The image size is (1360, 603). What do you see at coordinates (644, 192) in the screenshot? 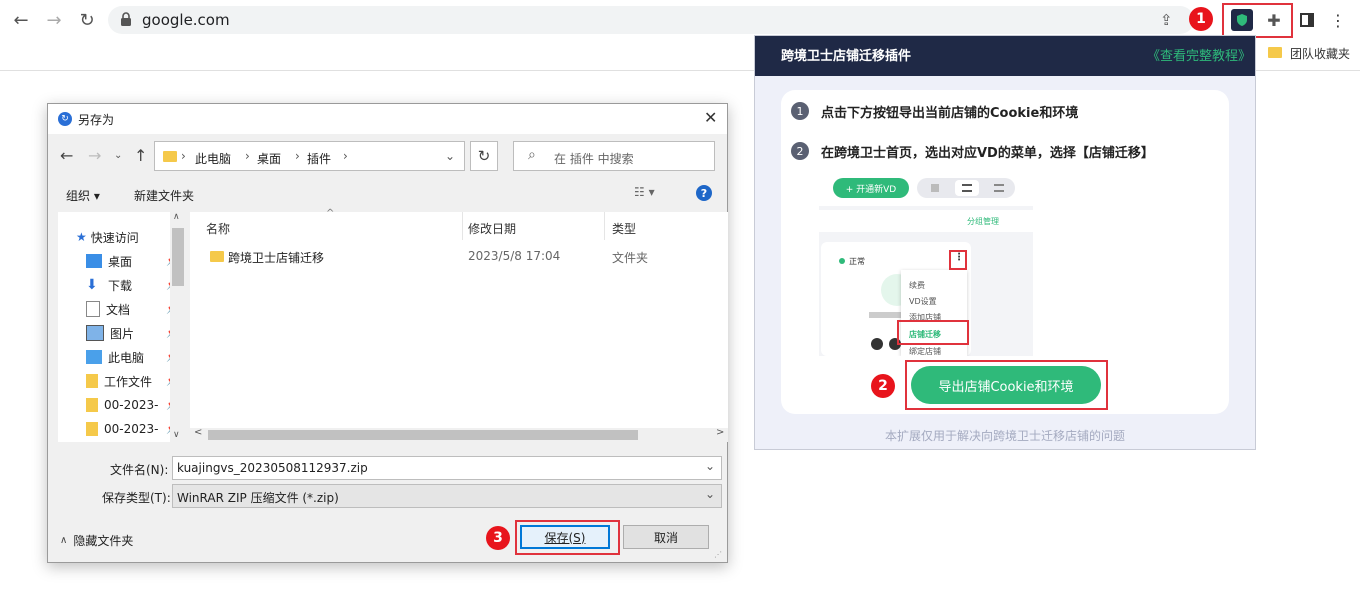
I see `view-options-icon: ☷ ▾` at bounding box center [644, 192].